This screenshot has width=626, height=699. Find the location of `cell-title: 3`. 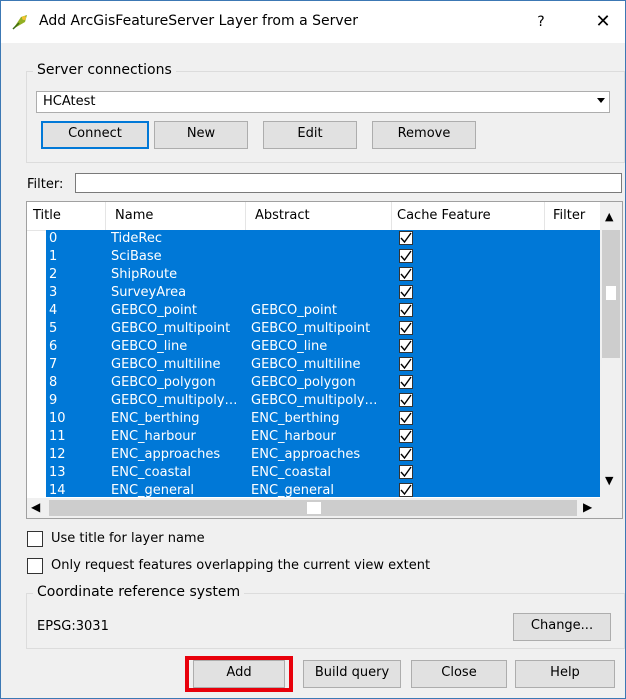

cell-title: 3 is located at coordinates (53, 292).